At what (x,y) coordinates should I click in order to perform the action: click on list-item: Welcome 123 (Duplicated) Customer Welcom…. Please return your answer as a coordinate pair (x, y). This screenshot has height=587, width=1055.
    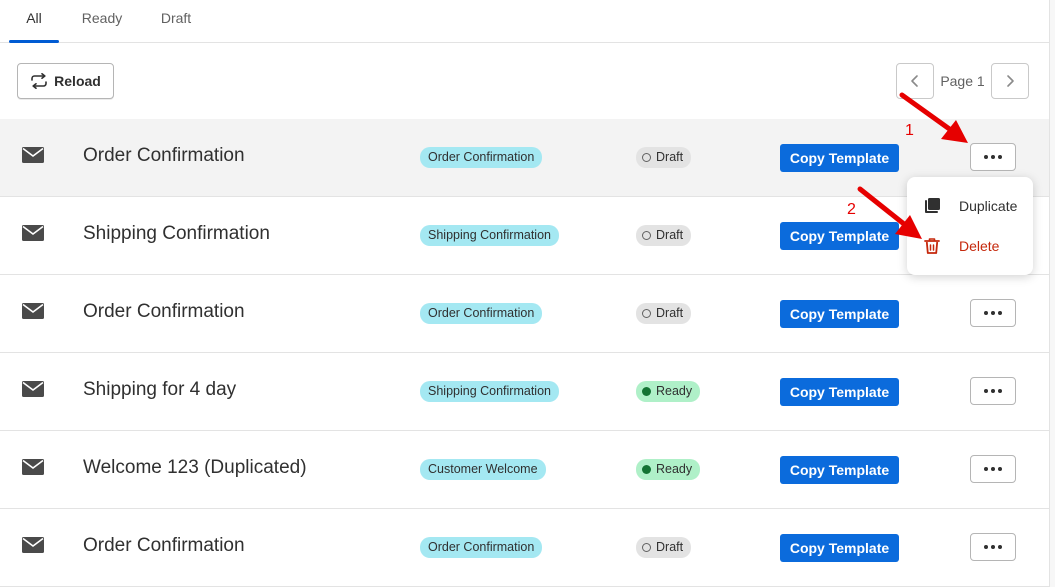
    Looking at the image, I should click on (524, 470).